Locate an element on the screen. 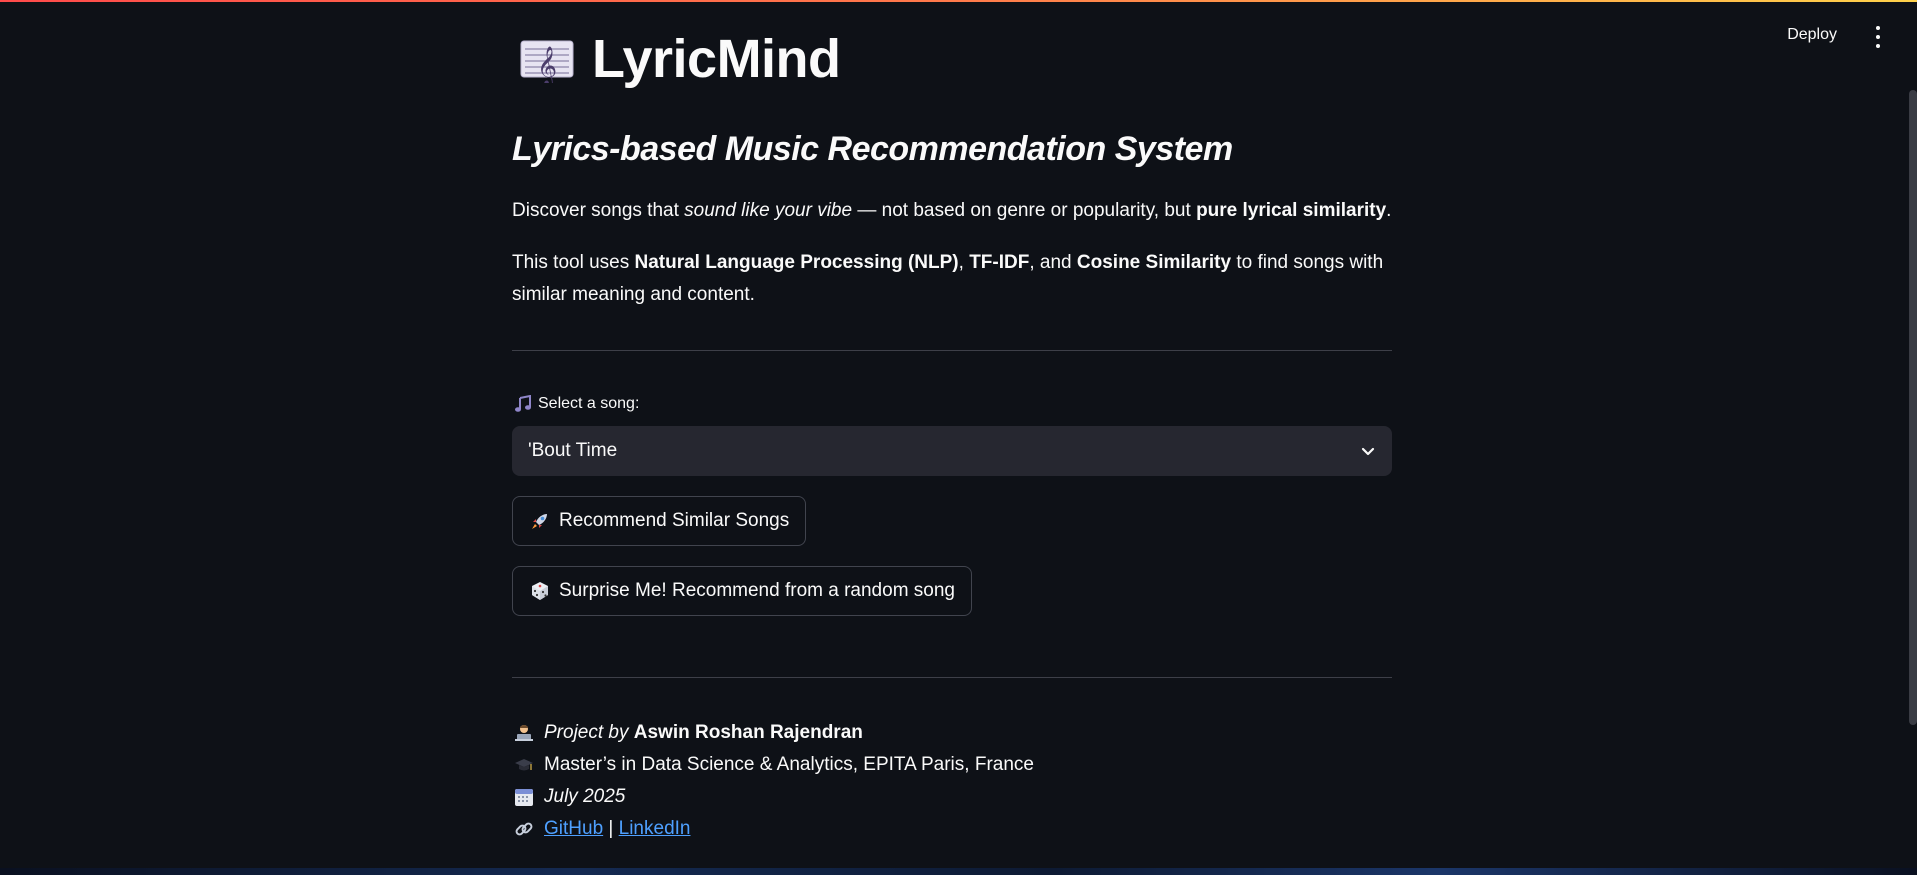 This screenshot has height=875, width=1917. link-icon is located at coordinates (524, 829).